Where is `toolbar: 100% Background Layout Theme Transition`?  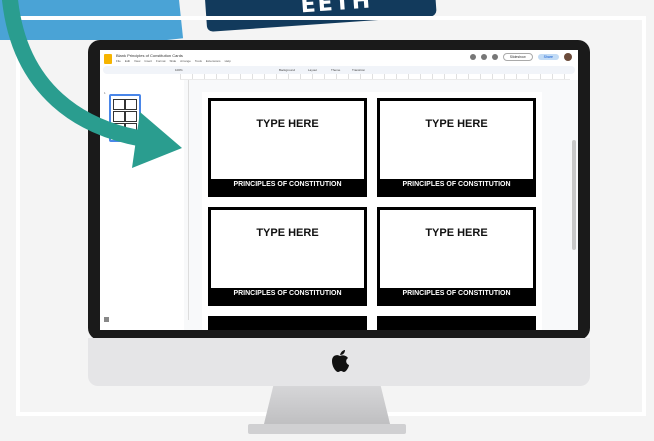
toolbar: 100% Background Layout Theme Transition is located at coordinates (339, 70).